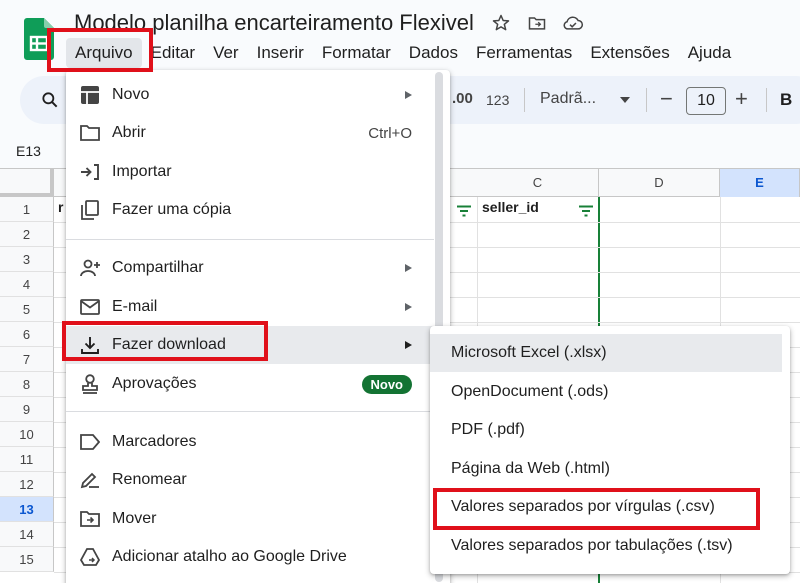 The height and width of the screenshot is (583, 800). Describe the element at coordinates (39, 39) in the screenshot. I see `sheets-logo-icon` at that location.